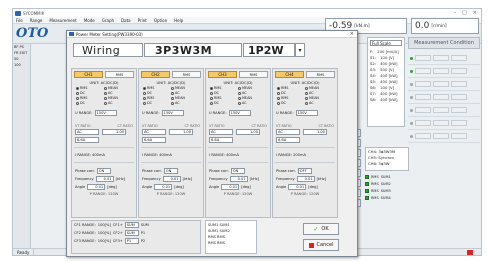  Describe the element at coordinates (321, 245) in the screenshot. I see `cancel-button: Cancel` at that location.